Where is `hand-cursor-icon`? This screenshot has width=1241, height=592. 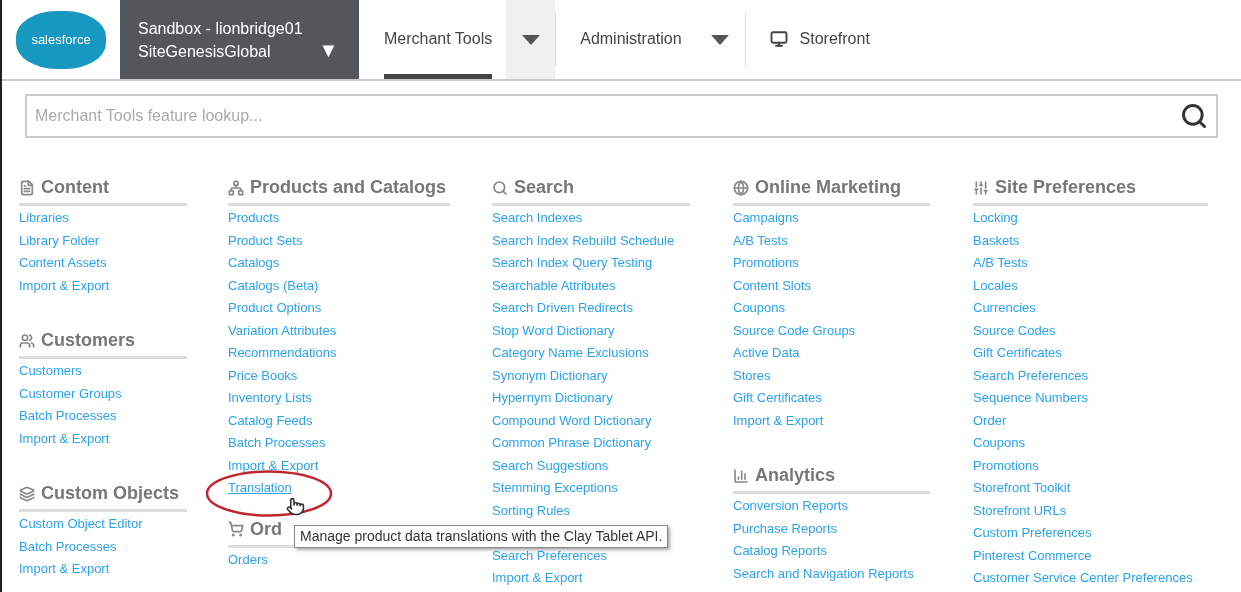
hand-cursor-icon is located at coordinates (295, 506).